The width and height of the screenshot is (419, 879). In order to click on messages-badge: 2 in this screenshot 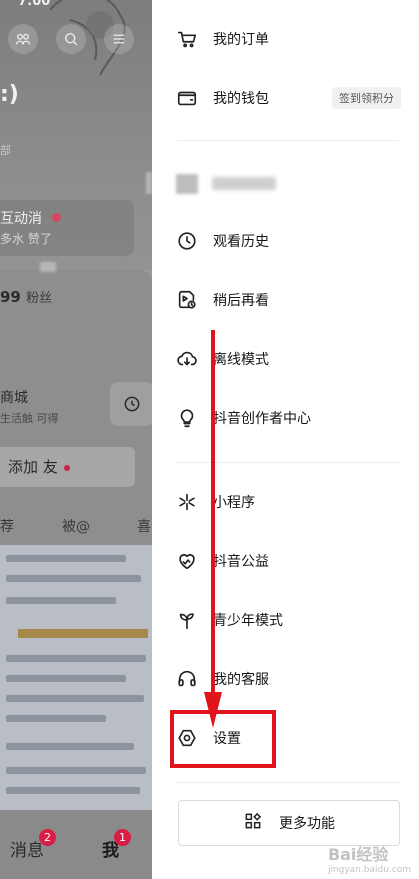, I will do `click(47, 837)`.